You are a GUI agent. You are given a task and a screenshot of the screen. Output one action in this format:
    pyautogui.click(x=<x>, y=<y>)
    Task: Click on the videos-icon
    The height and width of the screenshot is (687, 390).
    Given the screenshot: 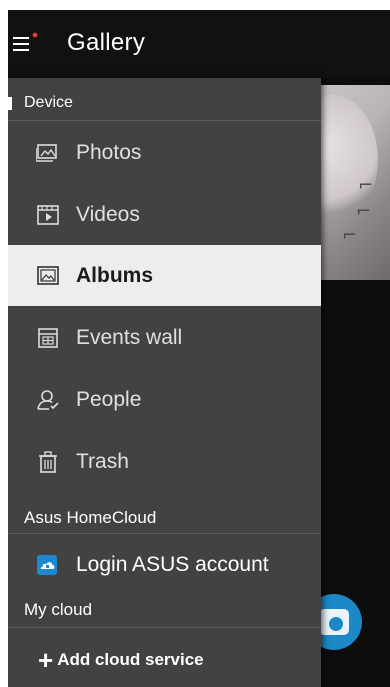 What is the action you would take?
    pyautogui.click(x=48, y=215)
    